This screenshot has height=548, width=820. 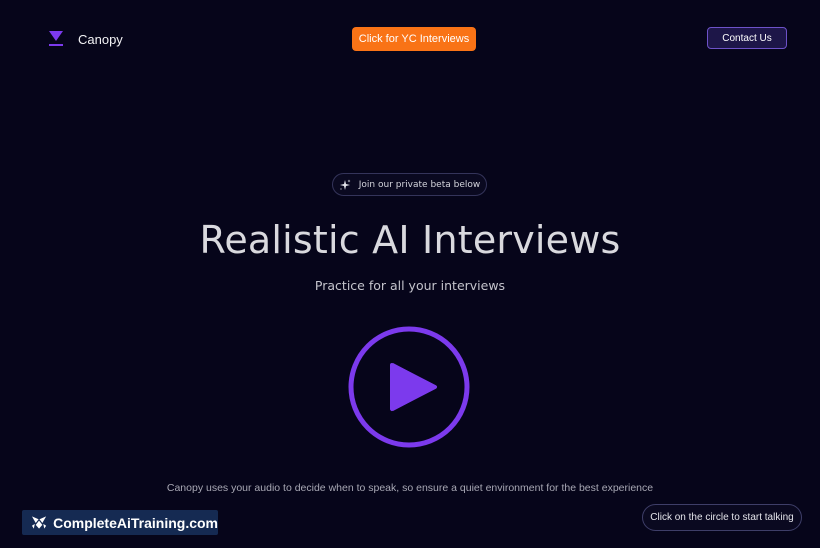 I want to click on start-talking-circle-button, so click(x=409, y=387).